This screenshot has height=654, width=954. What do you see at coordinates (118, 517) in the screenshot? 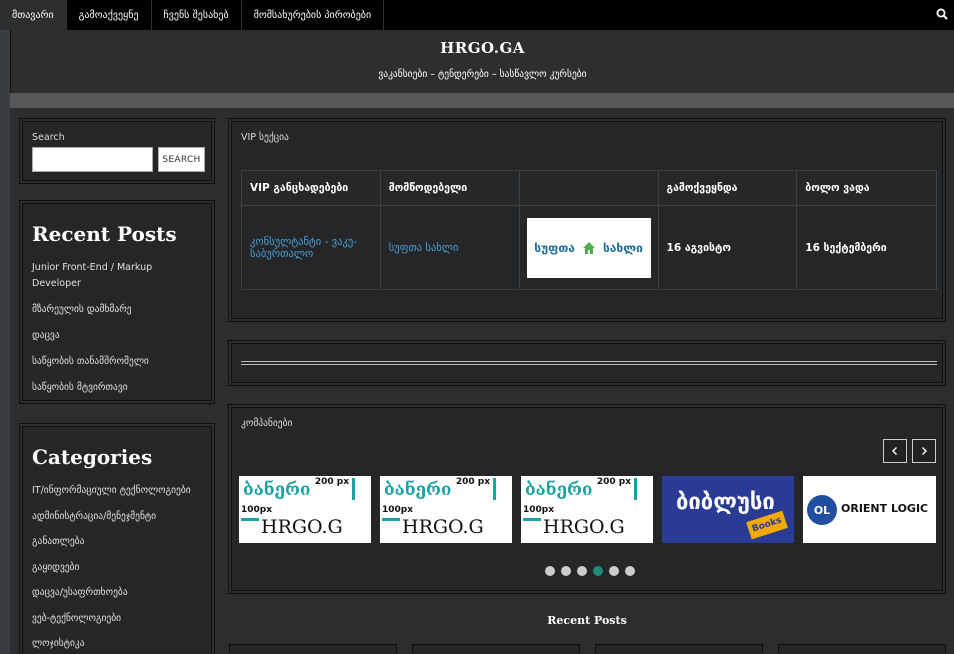
I see `category-link: ადმინისტრაცია/მენეჯმენტი` at bounding box center [118, 517].